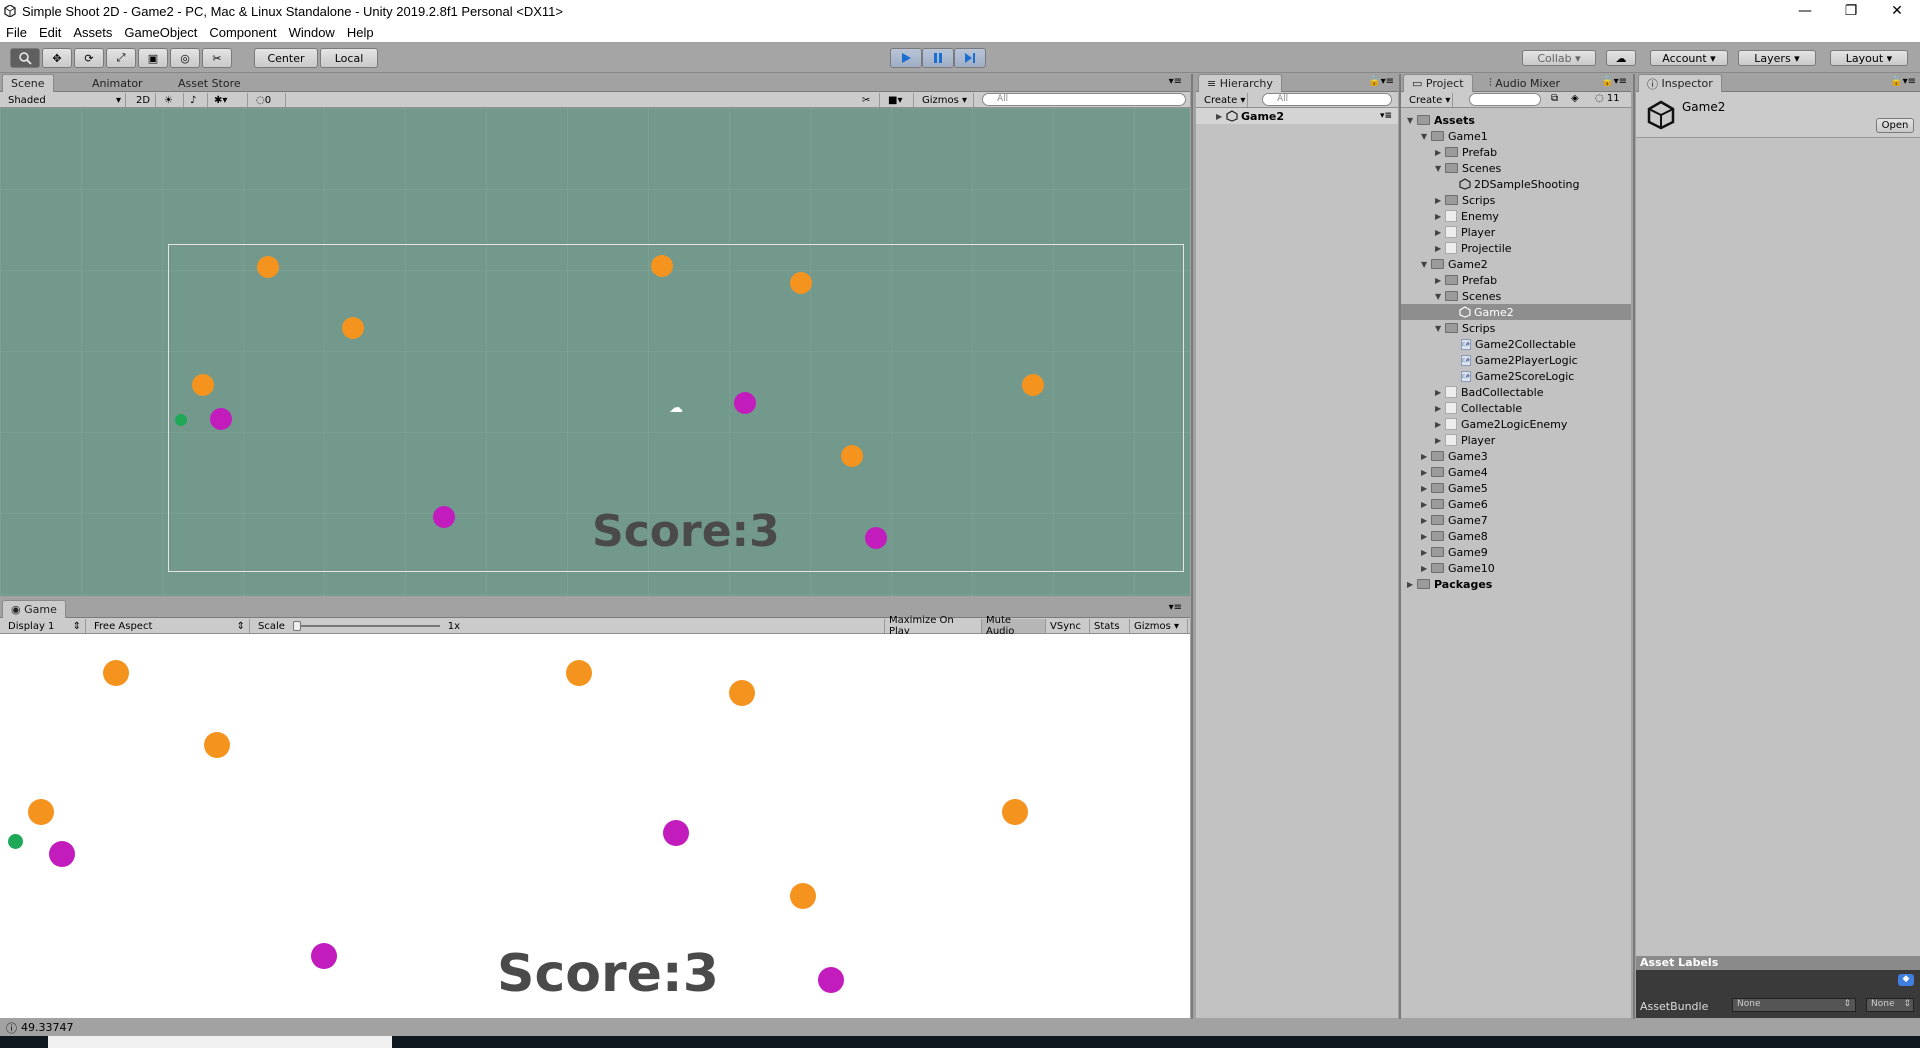 Image resolution: width=1920 pixels, height=1048 pixels. I want to click on tab-project: ▭ Project, so click(1438, 83).